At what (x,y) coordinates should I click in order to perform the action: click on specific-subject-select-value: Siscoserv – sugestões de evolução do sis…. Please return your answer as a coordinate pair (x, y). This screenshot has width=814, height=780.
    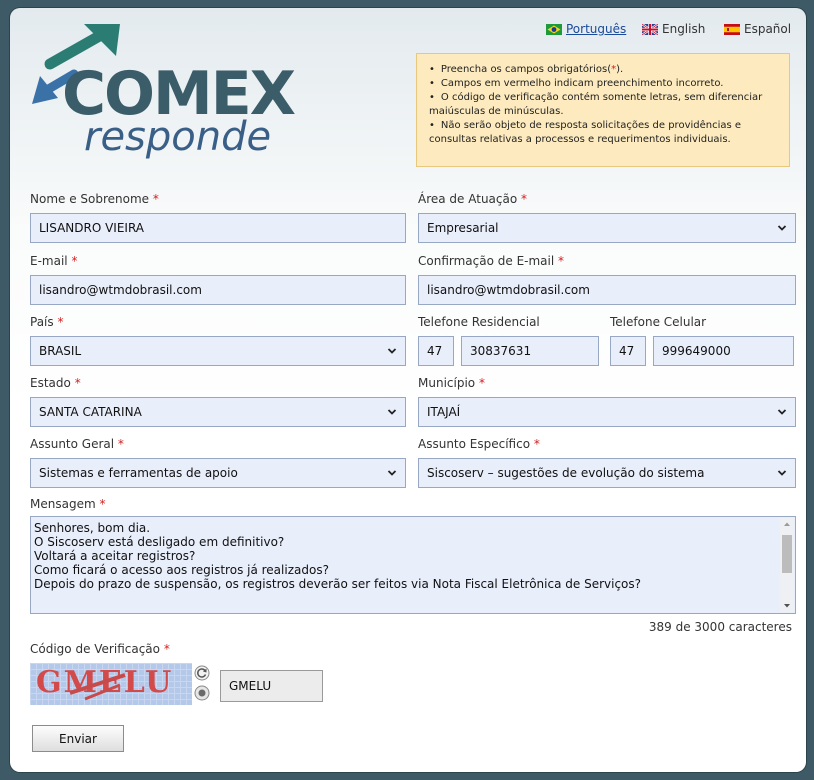
    Looking at the image, I should click on (566, 473).